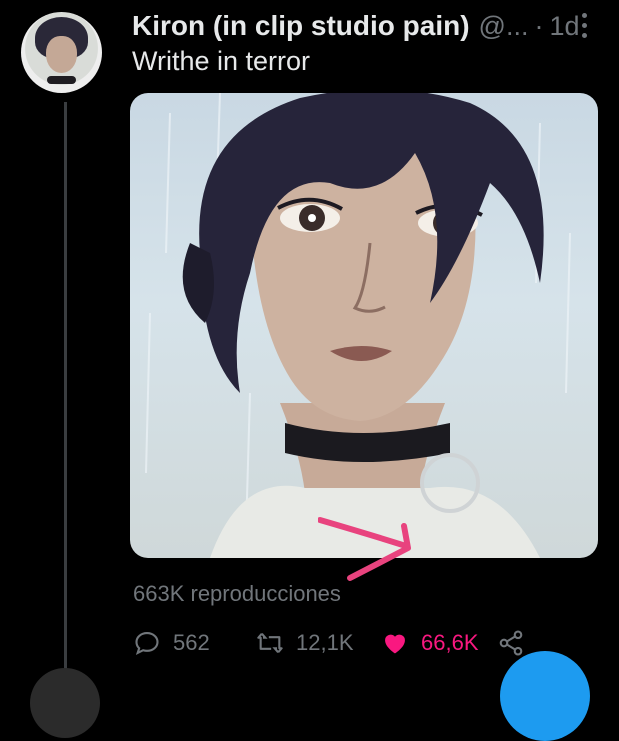 The width and height of the screenshot is (619, 741). Describe the element at coordinates (564, 26) in the screenshot. I see `timestamp: 1d` at that location.